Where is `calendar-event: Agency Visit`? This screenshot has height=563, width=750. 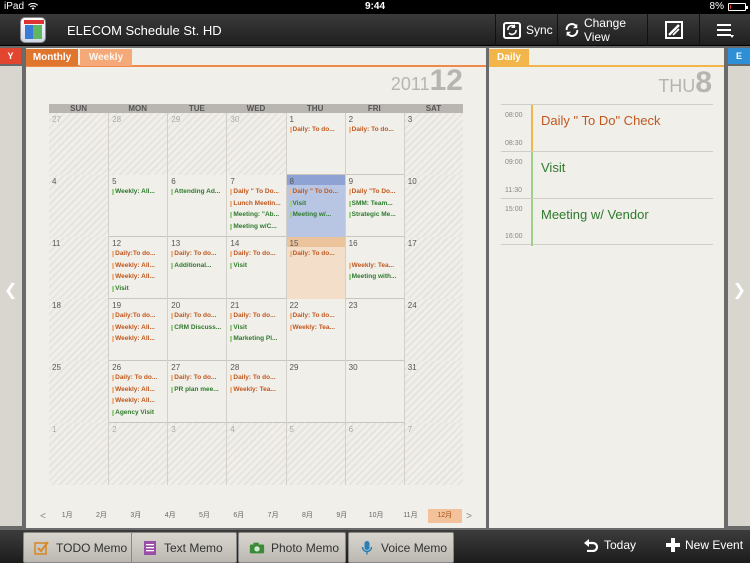 calendar-event: Agency Visit is located at coordinates (139, 412).